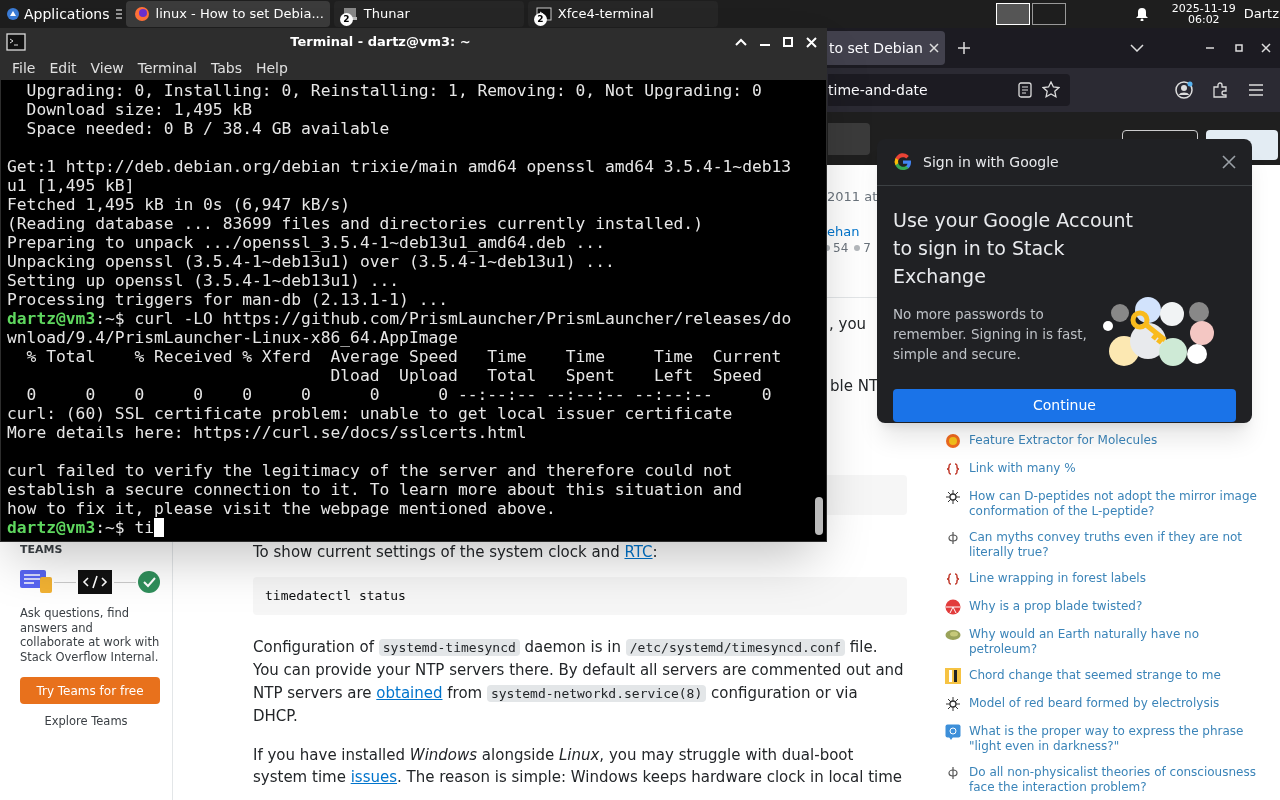 This screenshot has height=800, width=1280. I want to click on badge-count: 54, so click(841, 248).